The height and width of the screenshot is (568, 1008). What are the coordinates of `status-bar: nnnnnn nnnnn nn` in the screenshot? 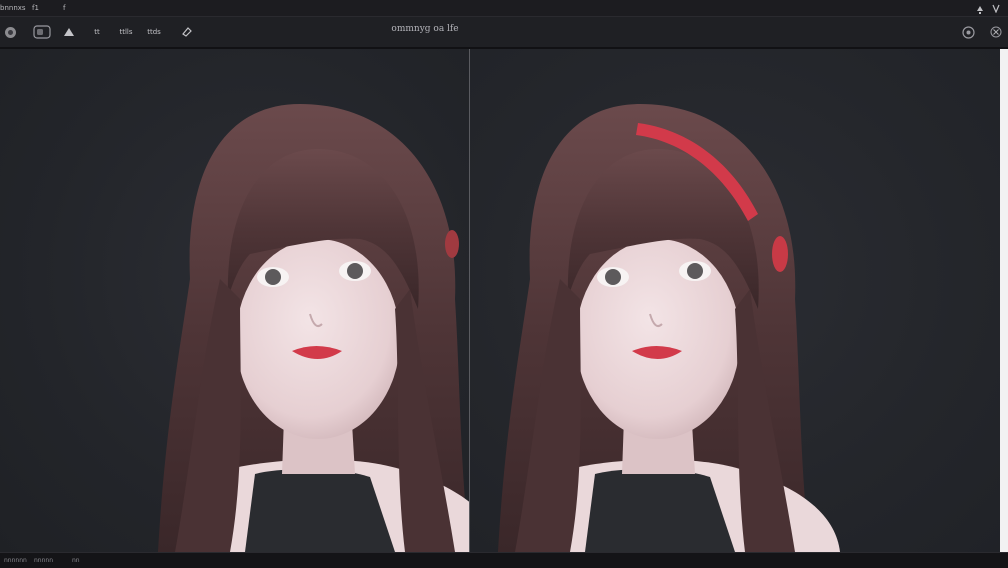 It's located at (504, 560).